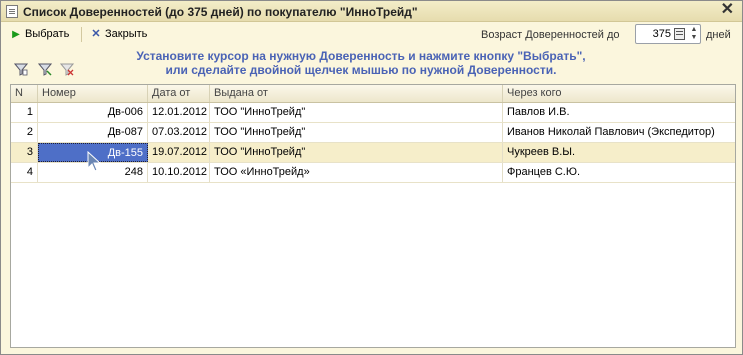 This screenshot has width=743, height=355. Describe the element at coordinates (126, 34) in the screenshot. I see `close-button-label: Закрыть` at that location.